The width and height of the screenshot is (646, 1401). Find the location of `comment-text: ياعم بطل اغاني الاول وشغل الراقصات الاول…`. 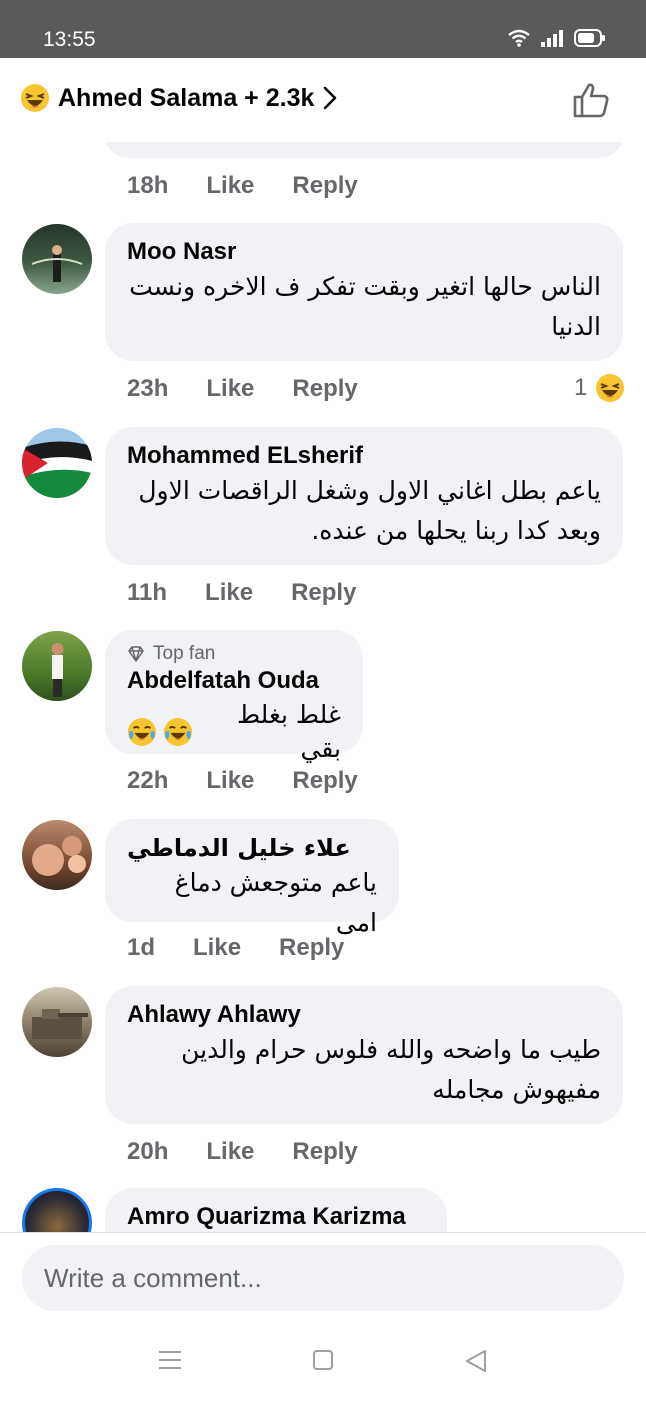

comment-text: ياعم بطل اغاني الاول وشغل الراقصات الاول… is located at coordinates (369, 510).